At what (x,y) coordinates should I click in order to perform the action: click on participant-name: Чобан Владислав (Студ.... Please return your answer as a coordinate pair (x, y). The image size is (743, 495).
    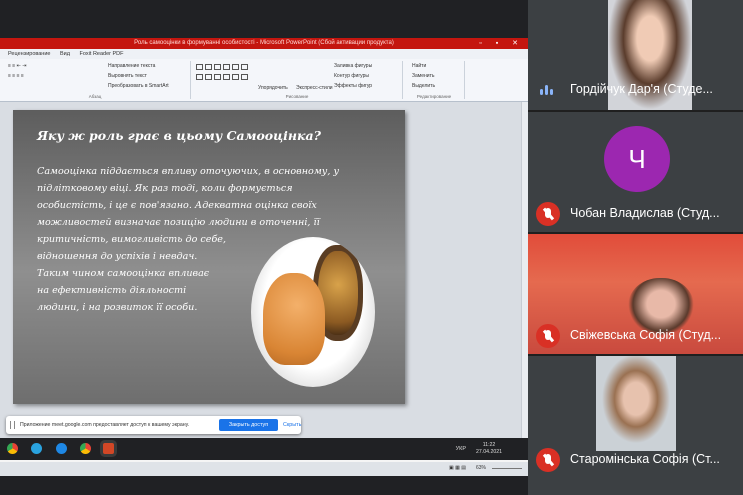
    Looking at the image, I should click on (645, 213).